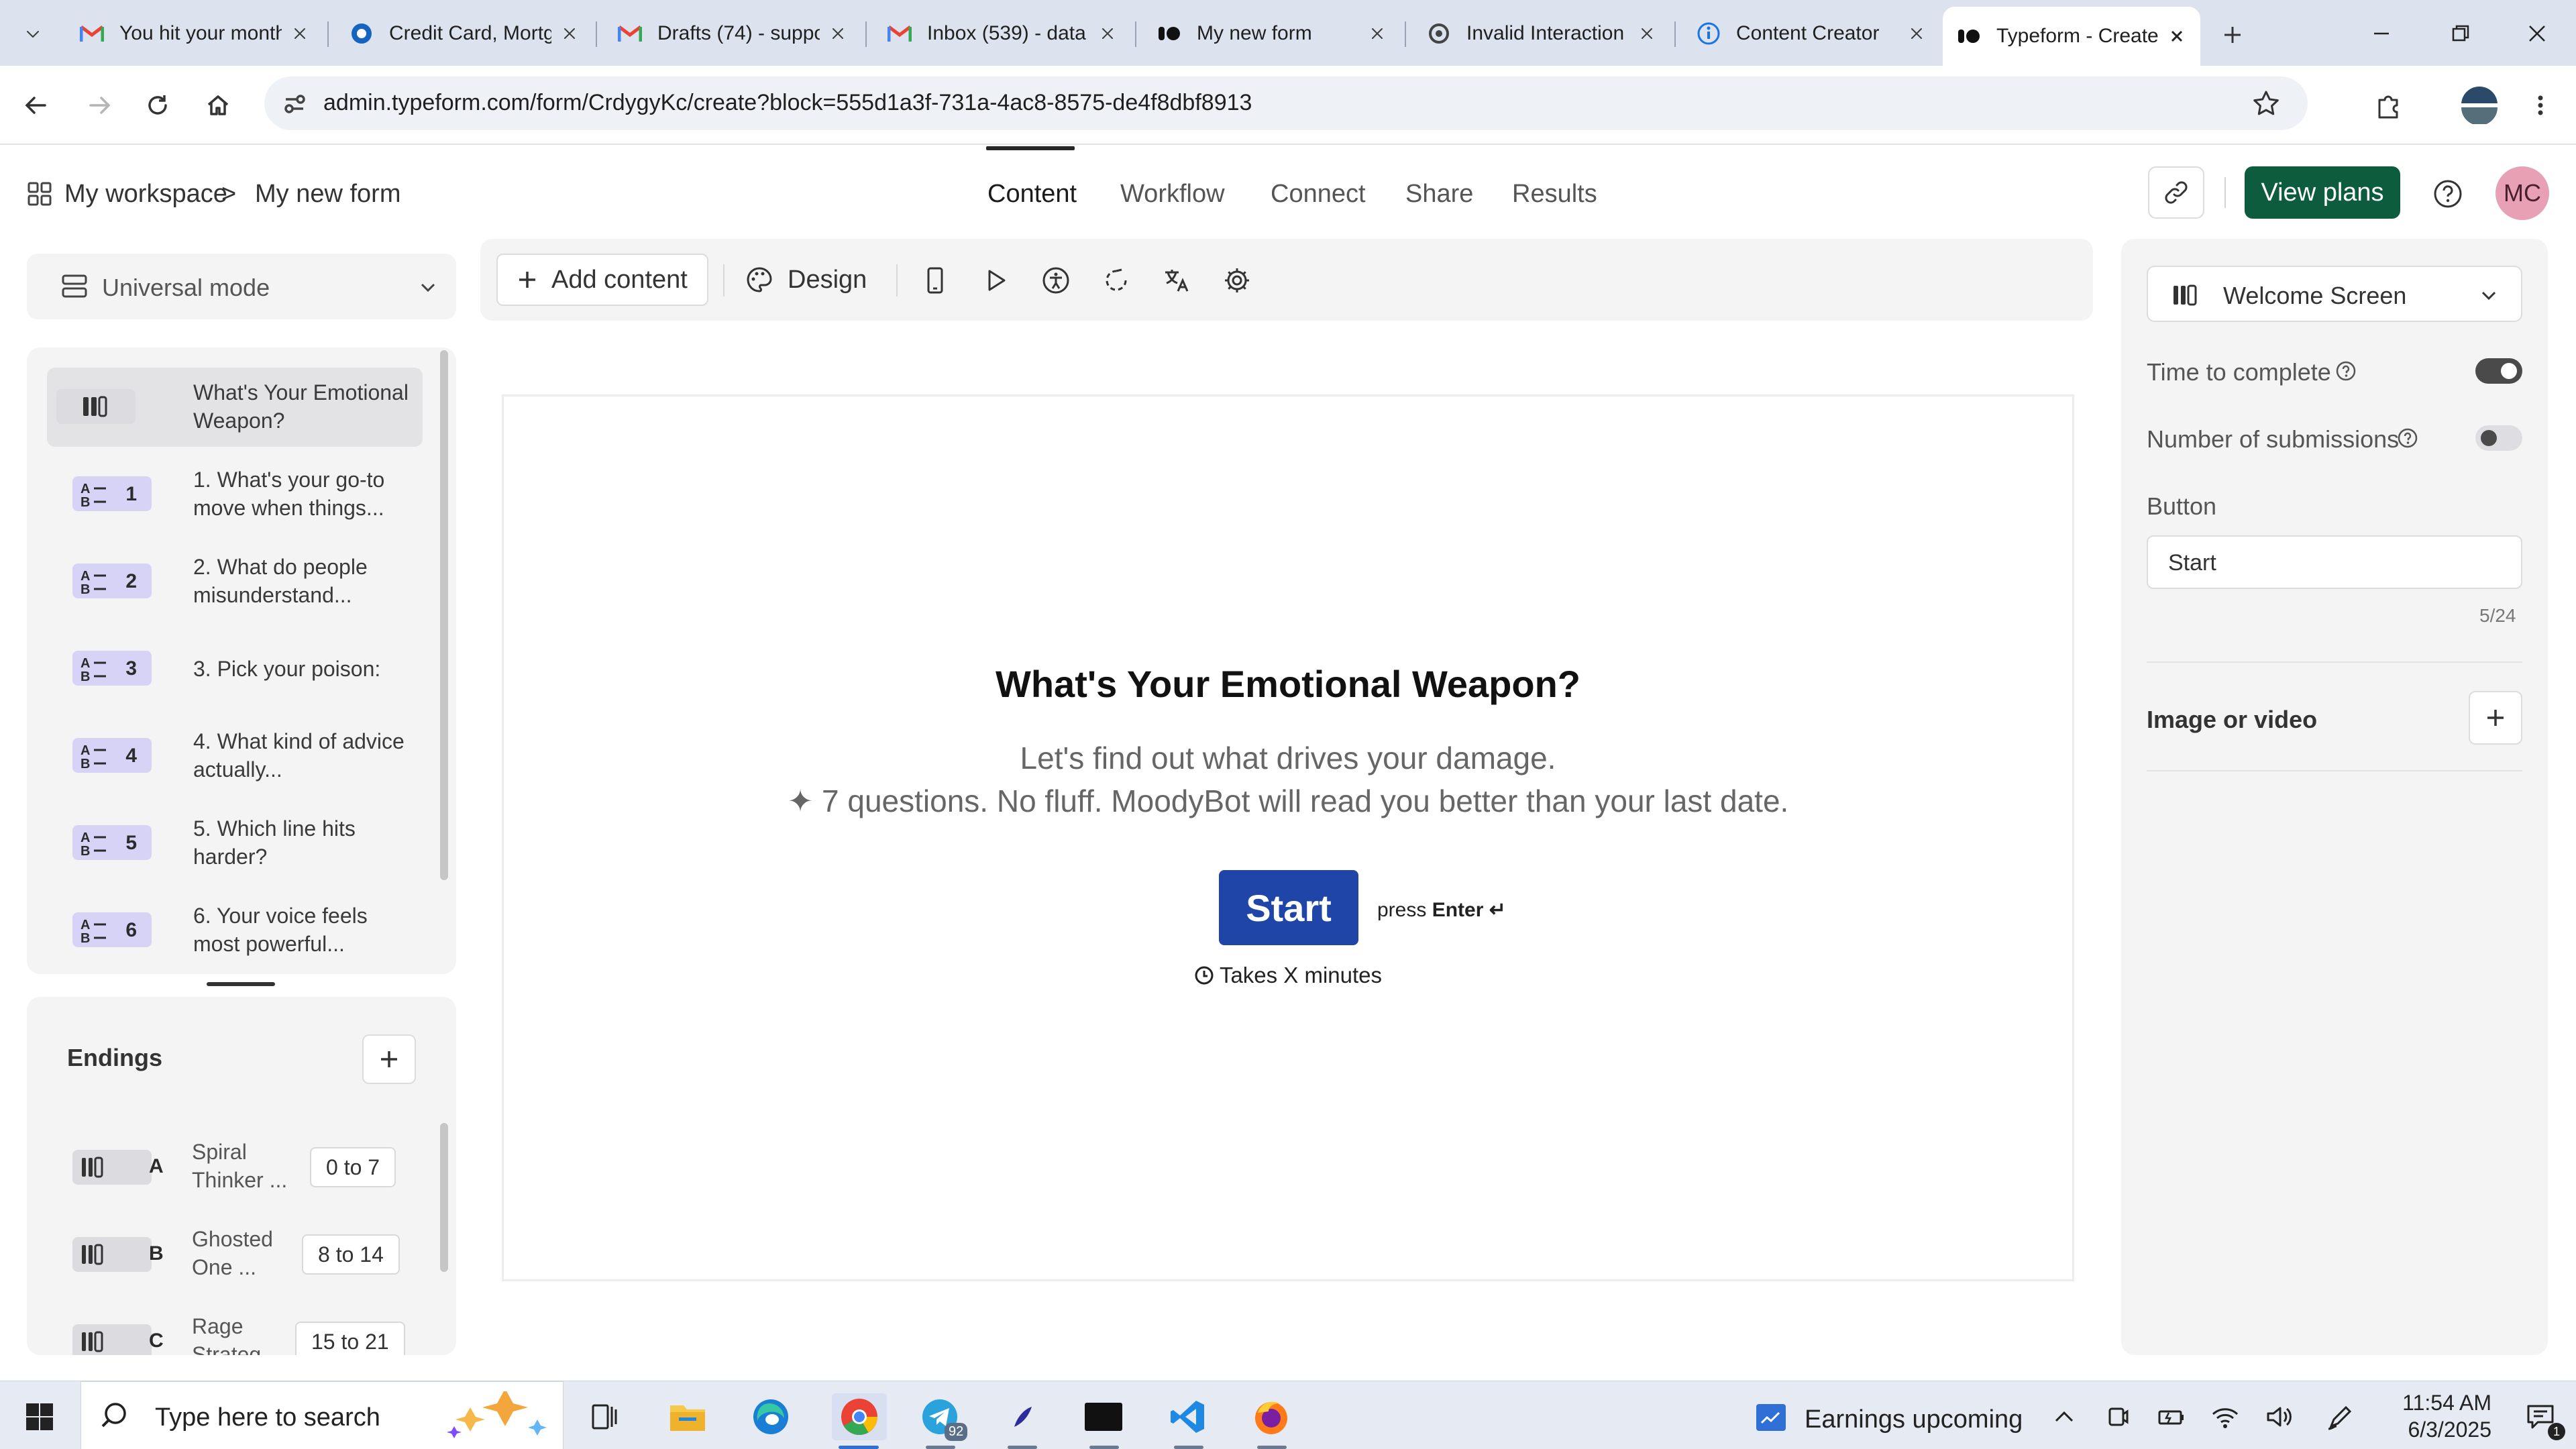 The image size is (2576, 1449). What do you see at coordinates (1554, 194) in the screenshot?
I see `tab-results: Results` at bounding box center [1554, 194].